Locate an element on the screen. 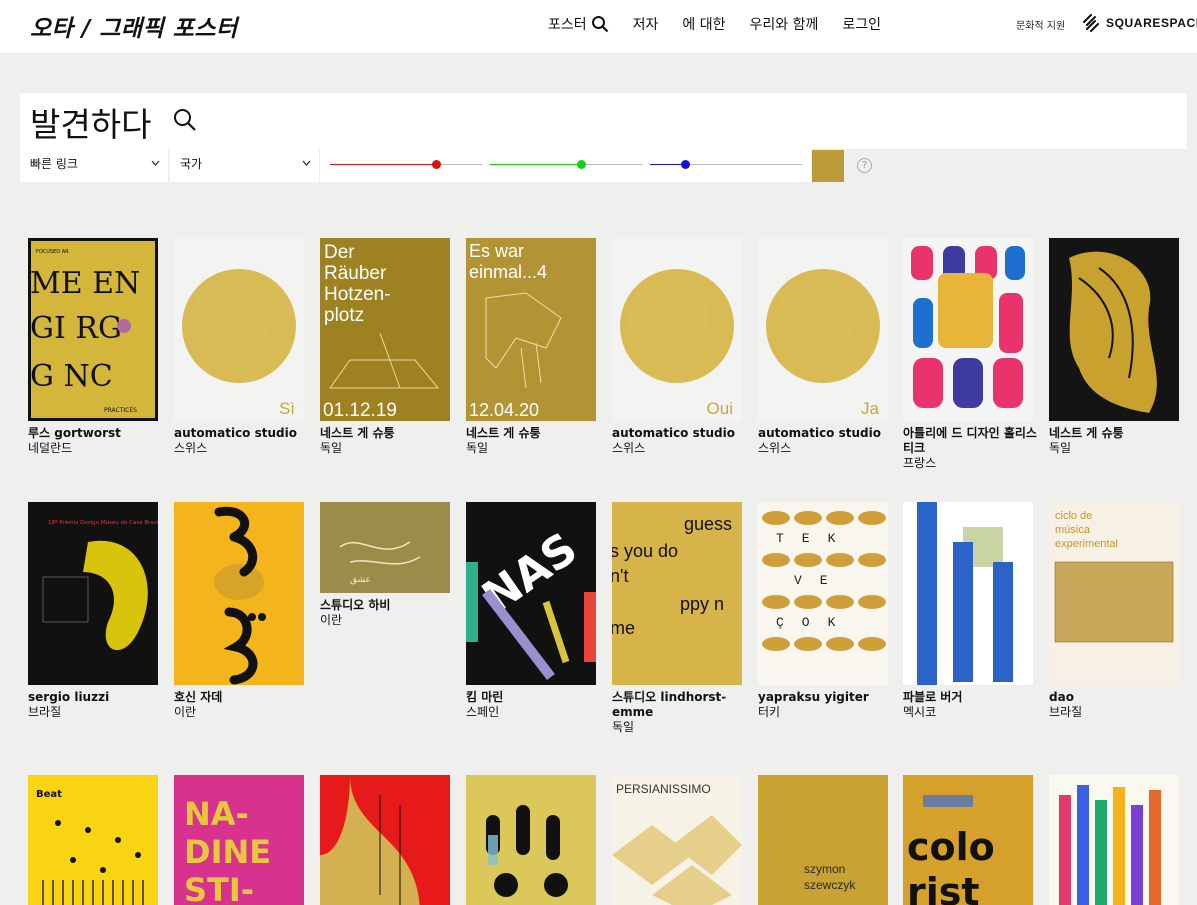 The width and height of the screenshot is (1197, 905). svg-text: plotz is located at coordinates (344, 315).